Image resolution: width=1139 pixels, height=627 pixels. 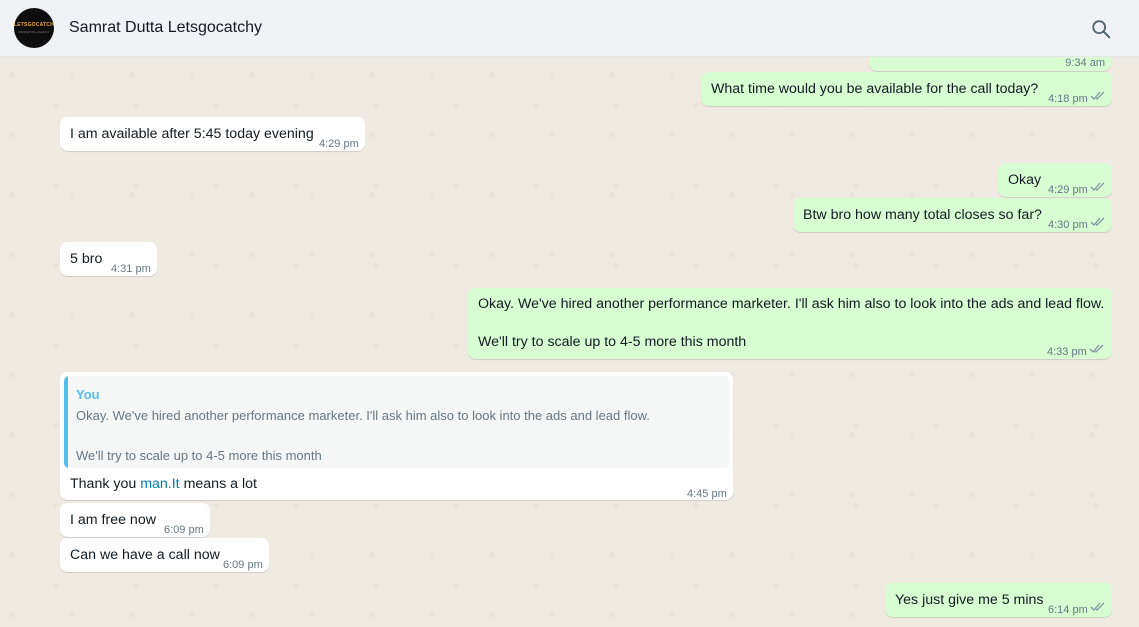 I want to click on message-bubble-incoming: Can we have a call now 6:09 pm, so click(x=164, y=555).